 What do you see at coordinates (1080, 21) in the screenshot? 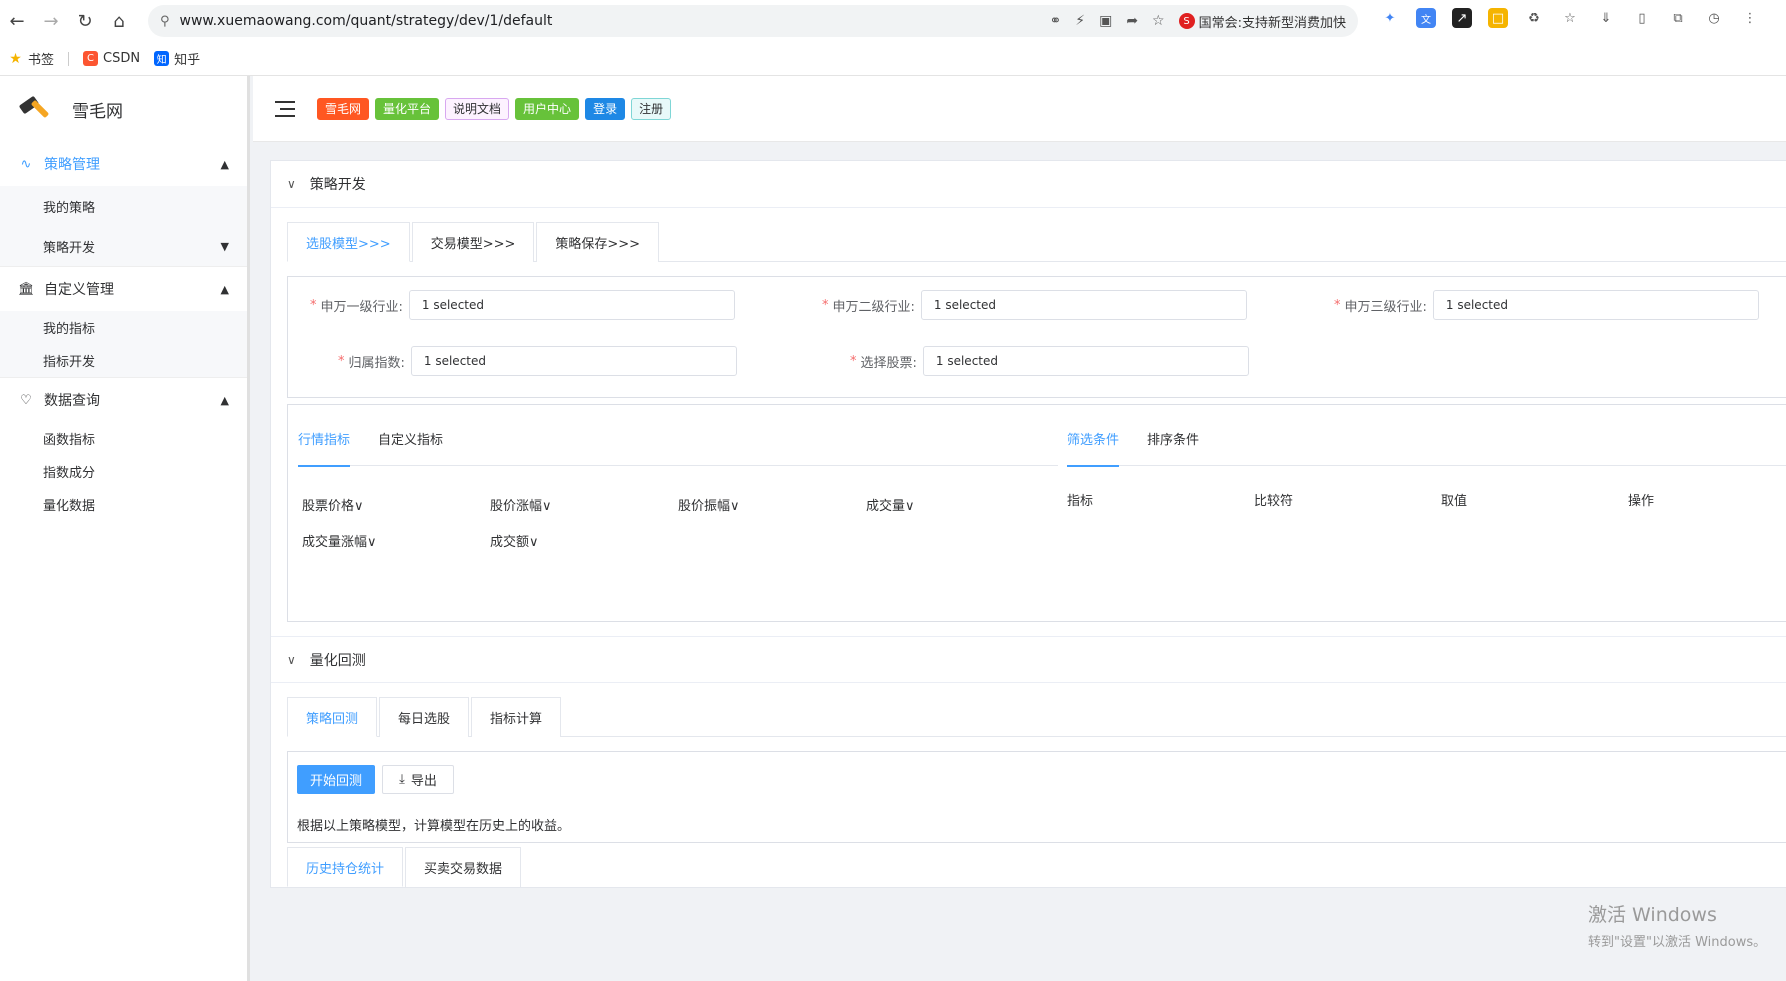
I see `lightning-icon: ⚡` at bounding box center [1080, 21].